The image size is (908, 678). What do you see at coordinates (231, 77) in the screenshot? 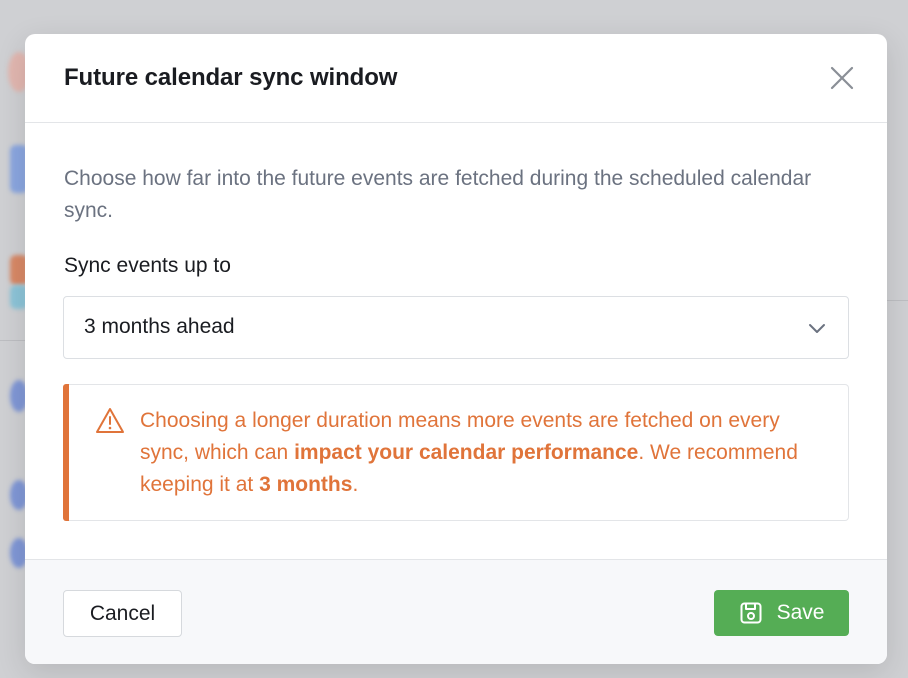
I see `dialog-title: Future calendar sync window` at bounding box center [231, 77].